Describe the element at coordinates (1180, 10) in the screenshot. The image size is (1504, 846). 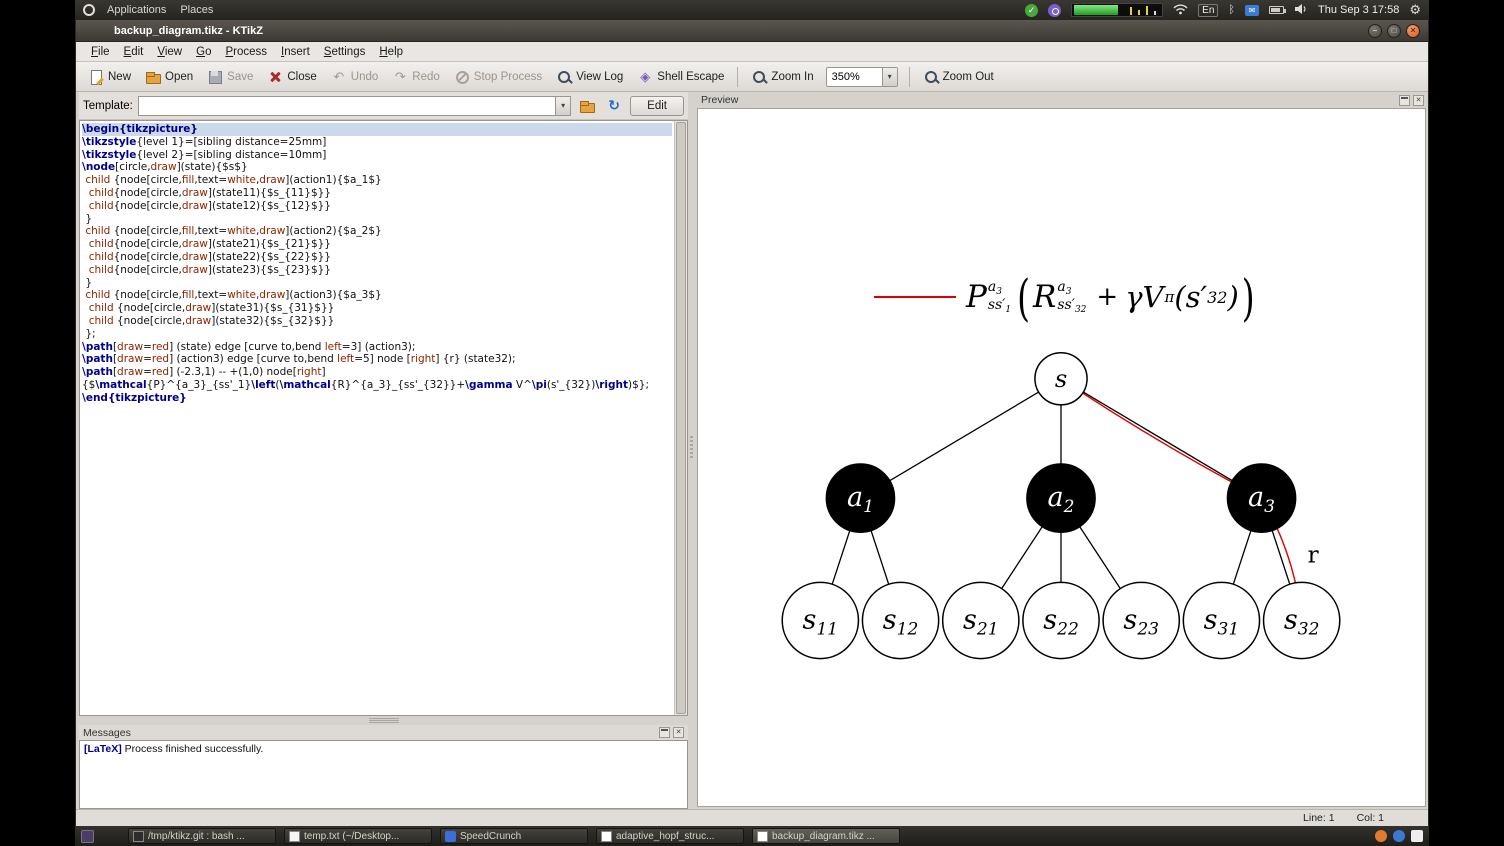
I see `wifi-icon` at that location.